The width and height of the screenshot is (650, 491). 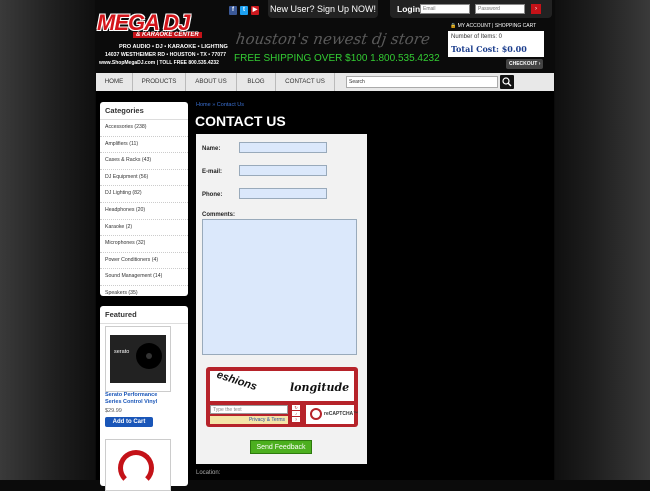 I want to click on nav-blog: BLOG, so click(x=256, y=82).